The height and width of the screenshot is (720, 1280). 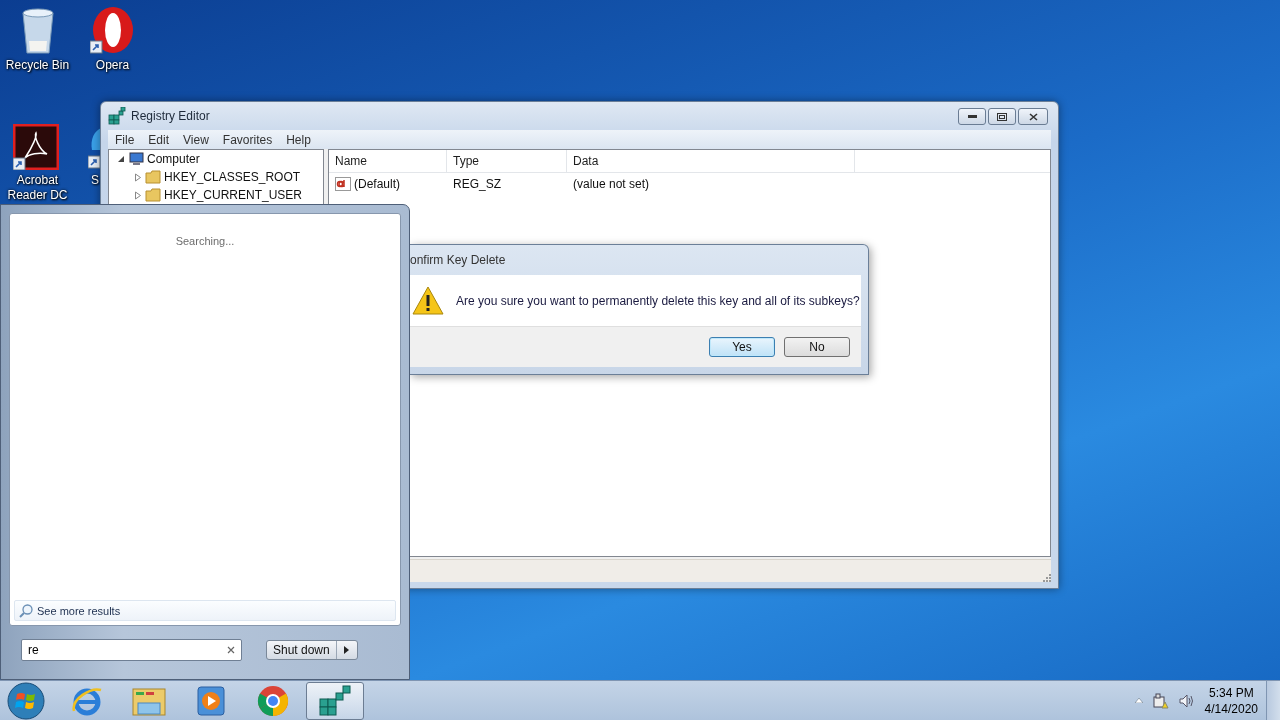 I want to click on computer-icon, so click(x=136, y=159).